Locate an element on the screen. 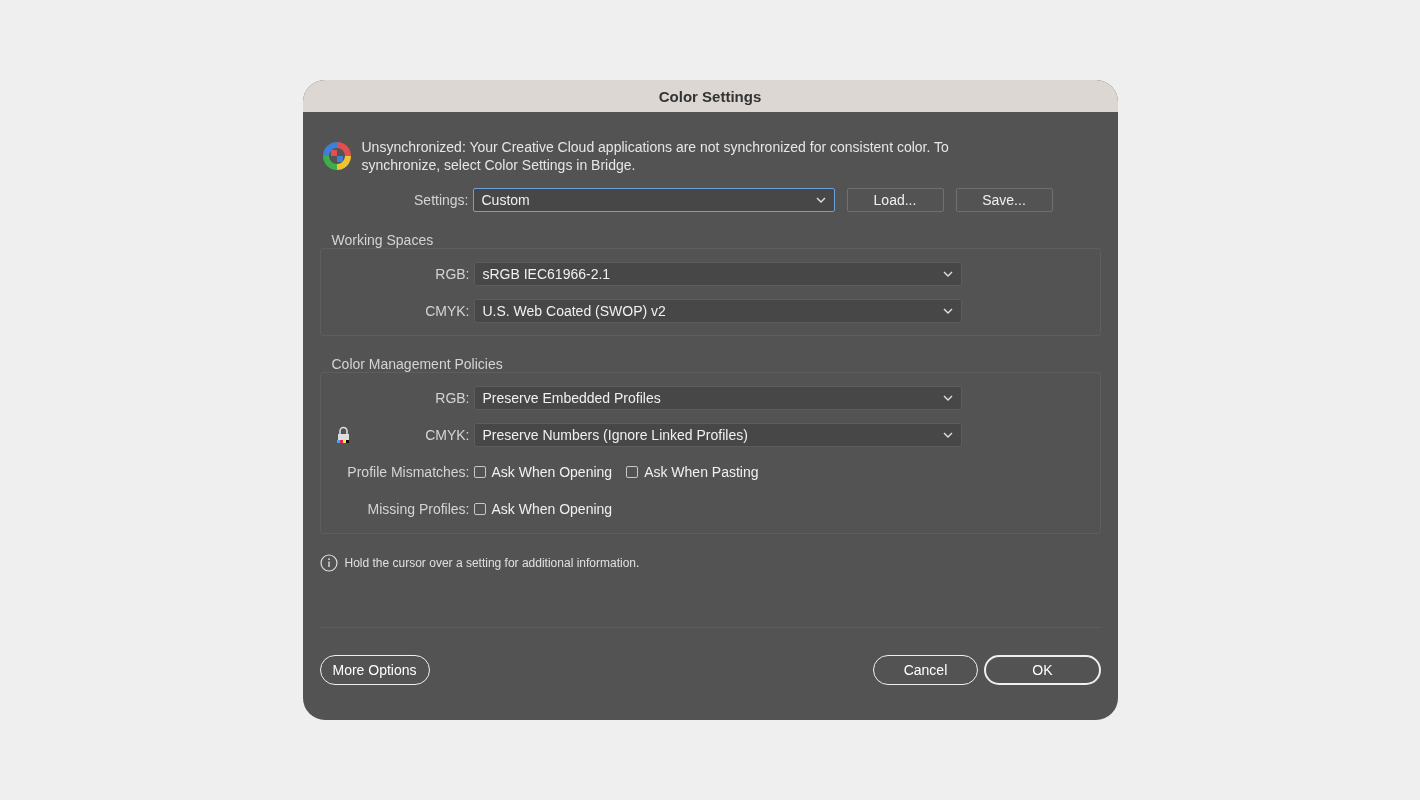 This screenshot has width=1420, height=800. window-title: Color Settings is located at coordinates (710, 96).